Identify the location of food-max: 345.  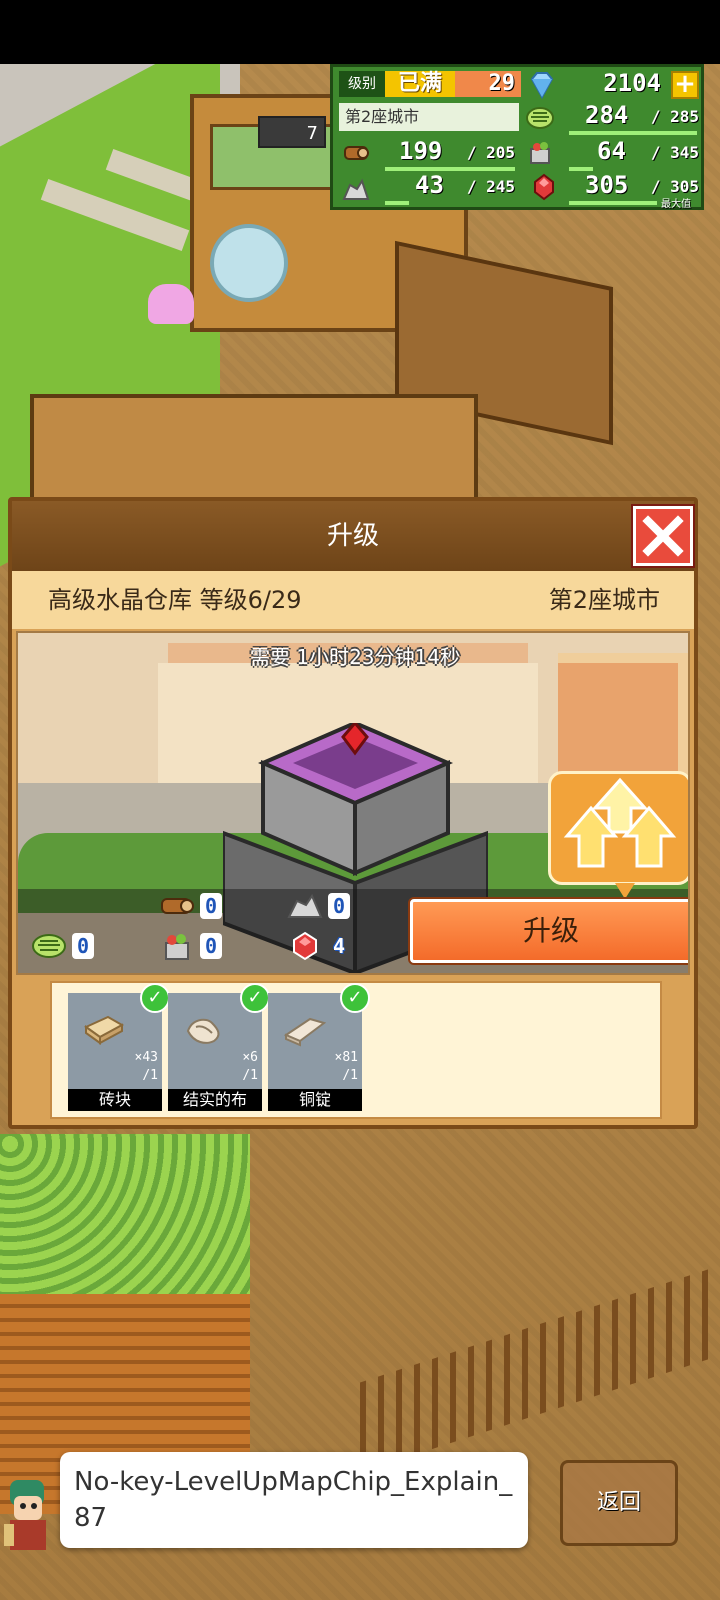
(684, 152).